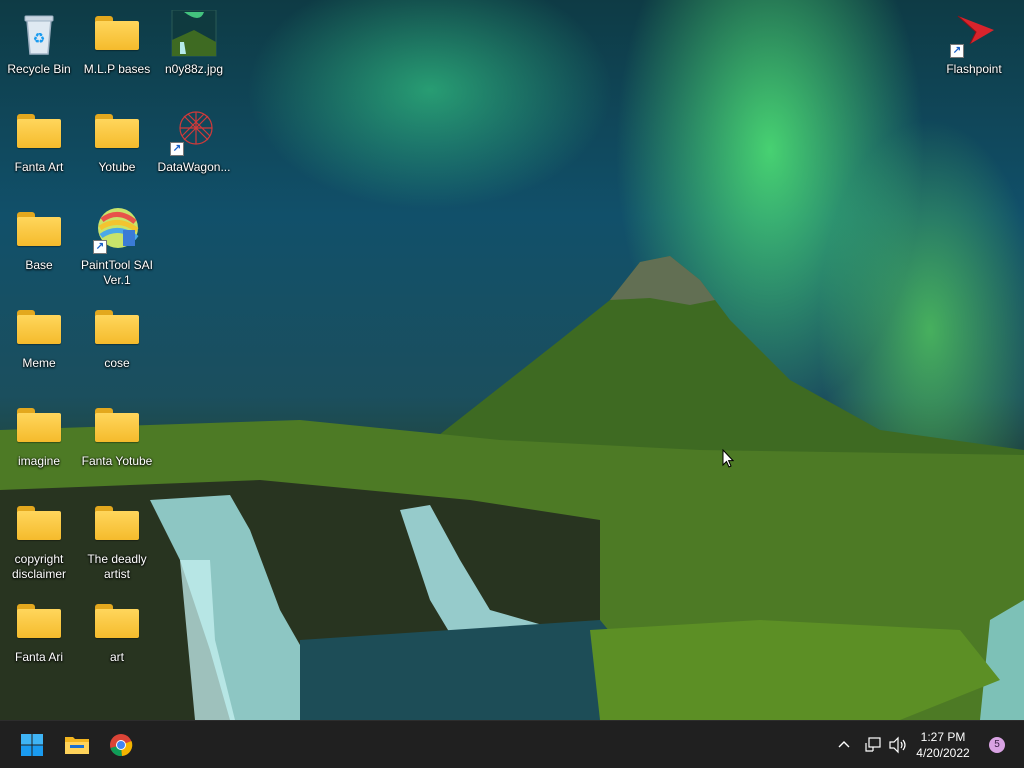 This screenshot has height=769, width=1024. I want to click on volume-button, so click(898, 745).